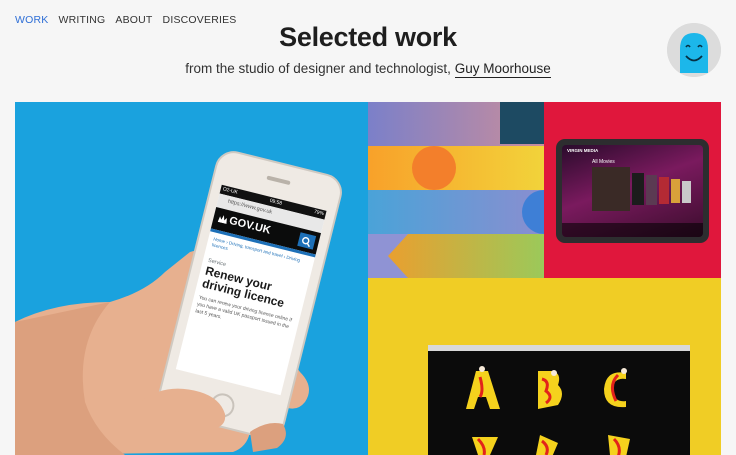 This screenshot has height=455, width=736. Describe the element at coordinates (222, 220) in the screenshot. I see `crown-icon` at that location.